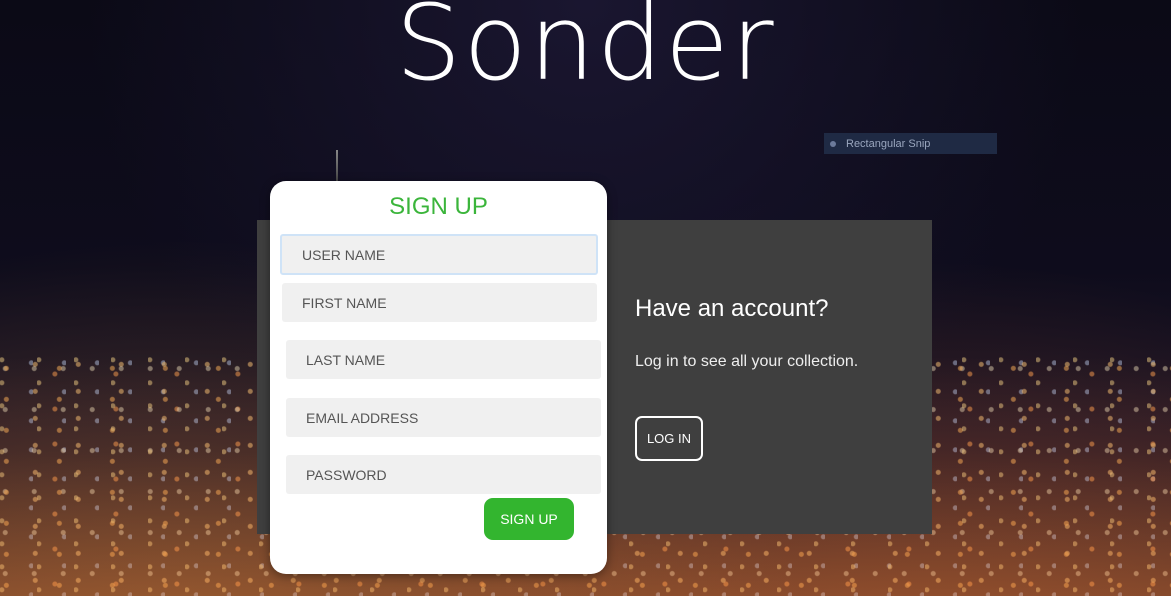 The image size is (1171, 596). I want to click on password-field: PASSWORD, so click(443, 474).